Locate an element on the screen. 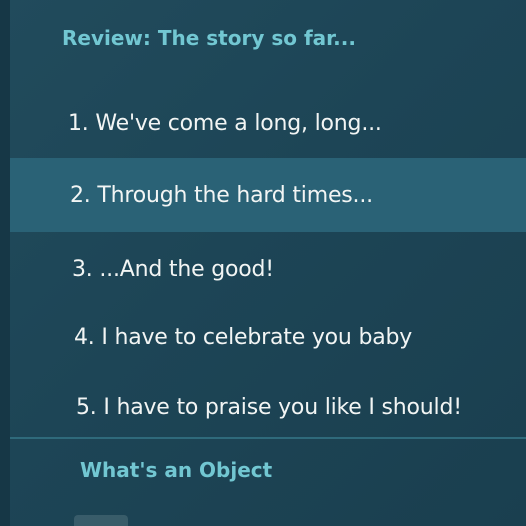 This screenshot has height=526, width=526. menu-item-5: 5. I have to praise you like I should! is located at coordinates (301, 408).